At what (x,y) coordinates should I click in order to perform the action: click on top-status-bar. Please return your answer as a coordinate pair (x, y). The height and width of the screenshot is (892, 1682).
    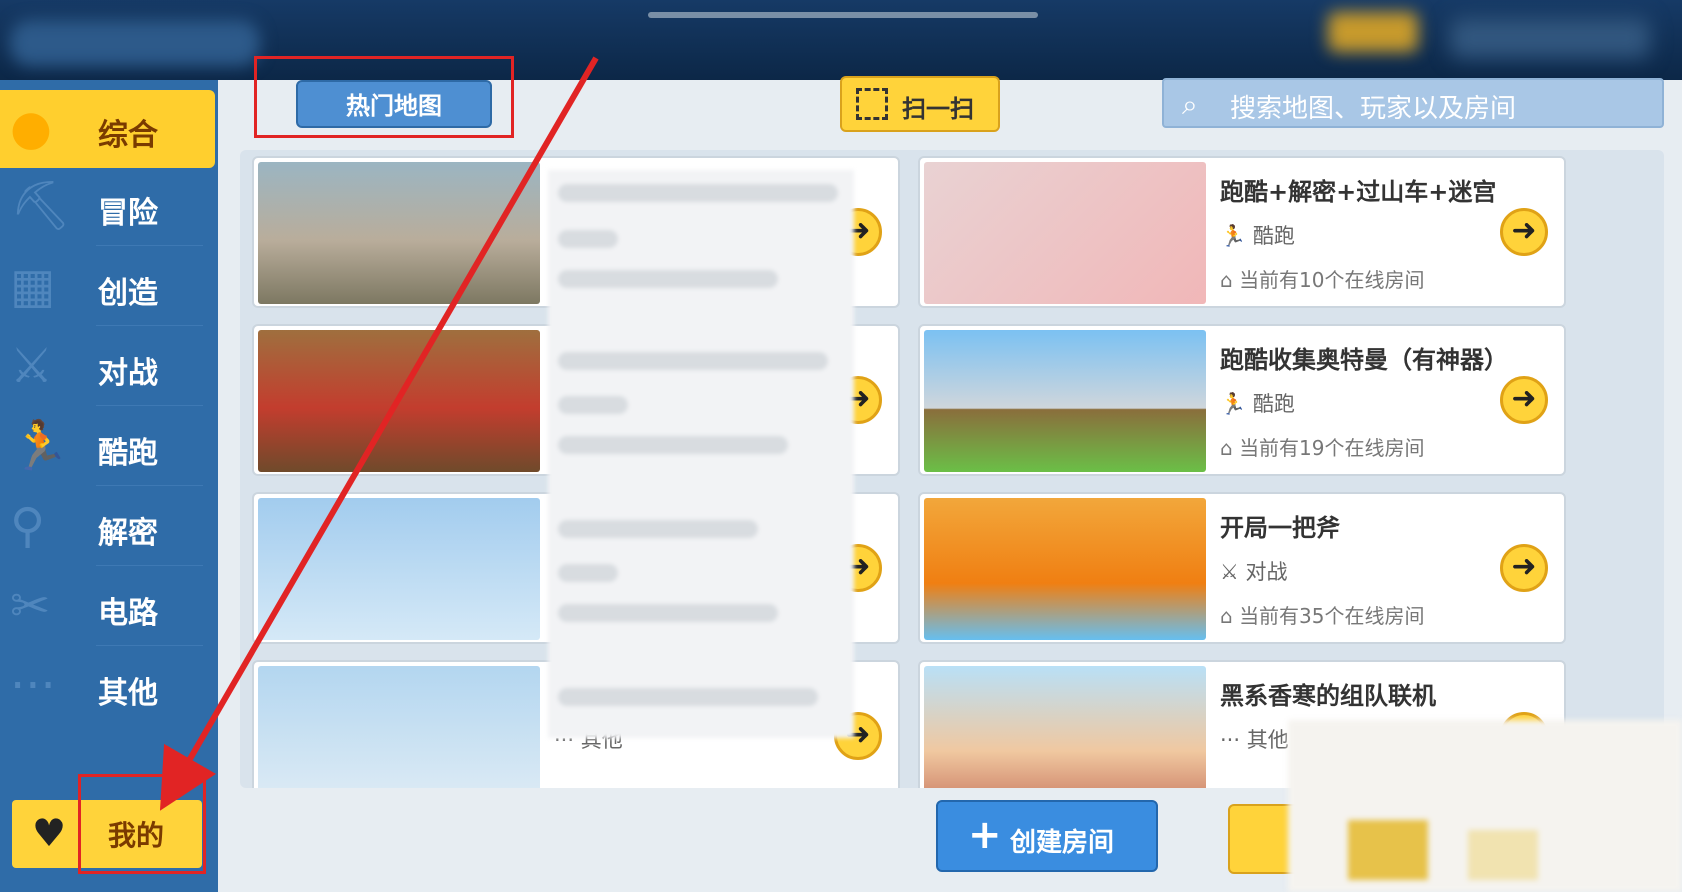
    Looking at the image, I should click on (841, 40).